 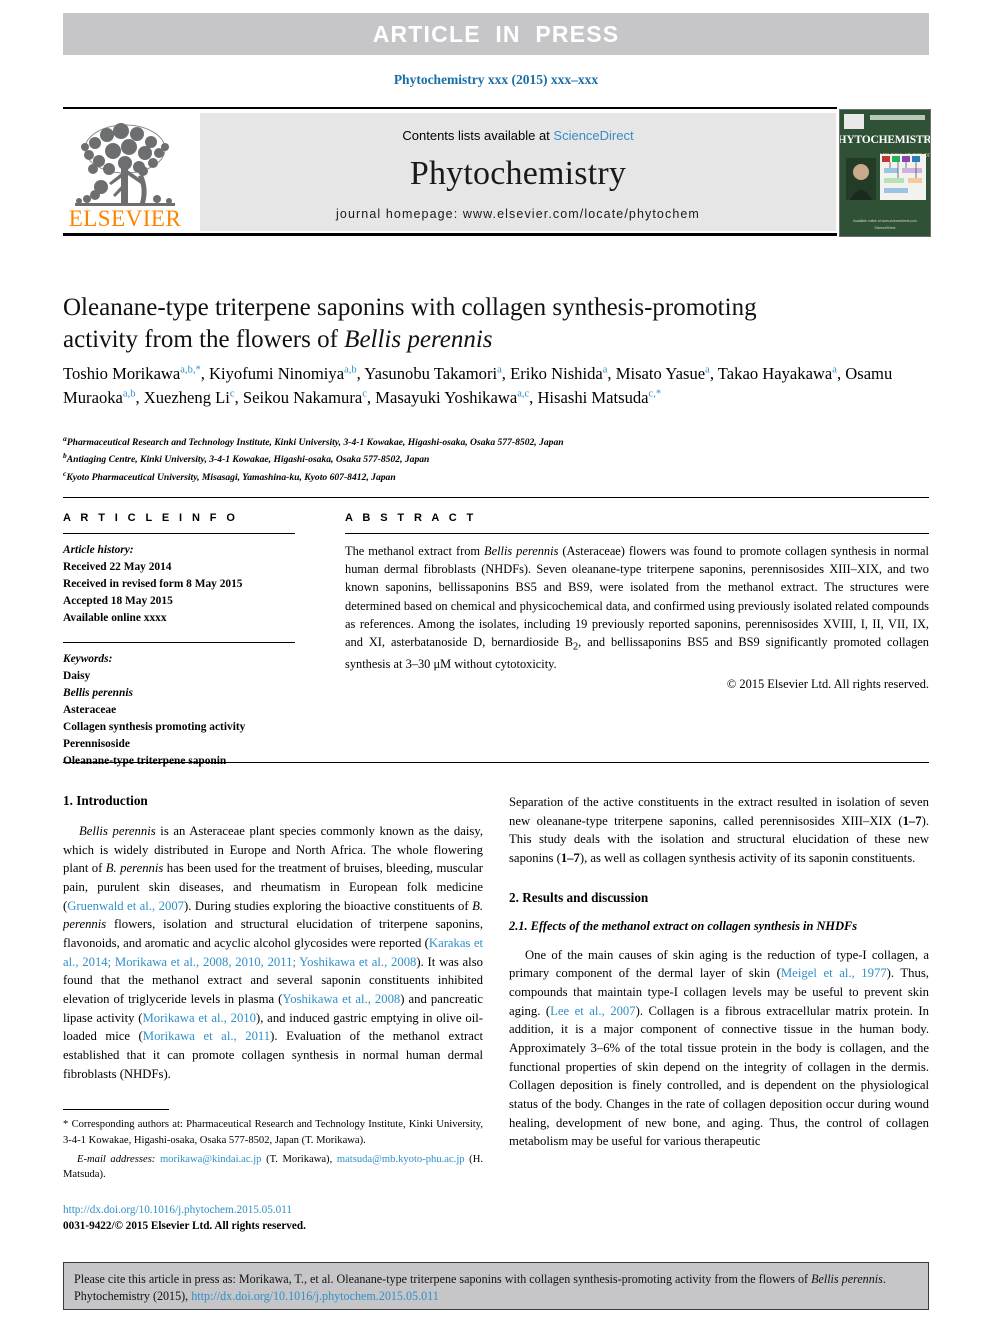 What do you see at coordinates (496, 497) in the screenshot?
I see `info-section-top-rule` at bounding box center [496, 497].